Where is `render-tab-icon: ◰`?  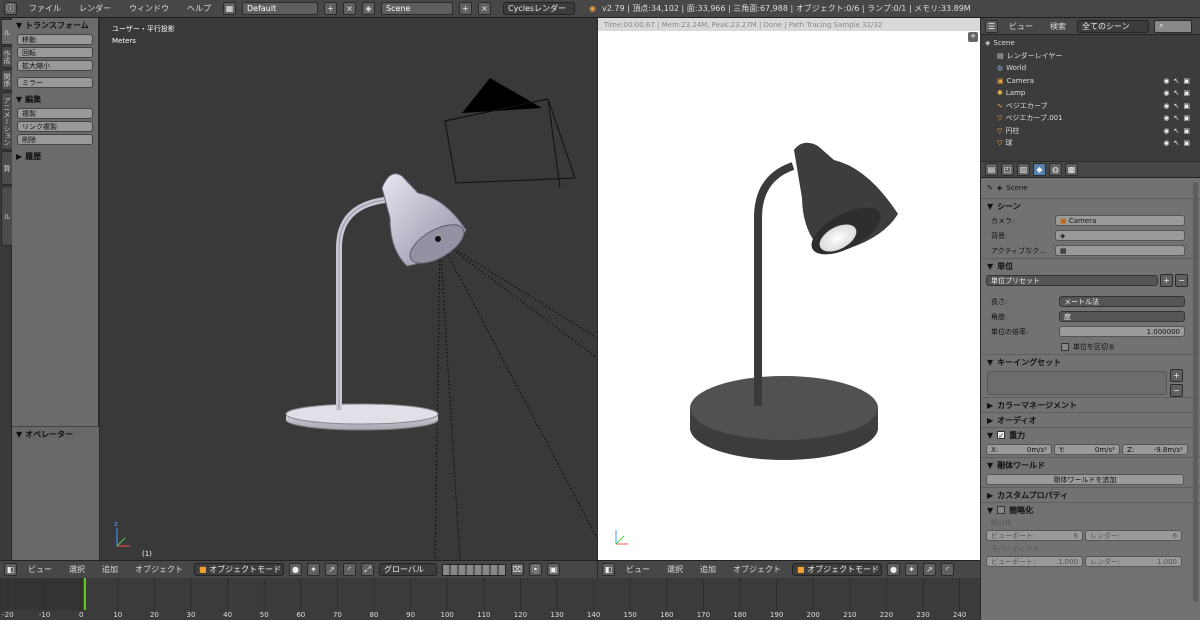 render-tab-icon: ◰ is located at coordinates (1007, 169).